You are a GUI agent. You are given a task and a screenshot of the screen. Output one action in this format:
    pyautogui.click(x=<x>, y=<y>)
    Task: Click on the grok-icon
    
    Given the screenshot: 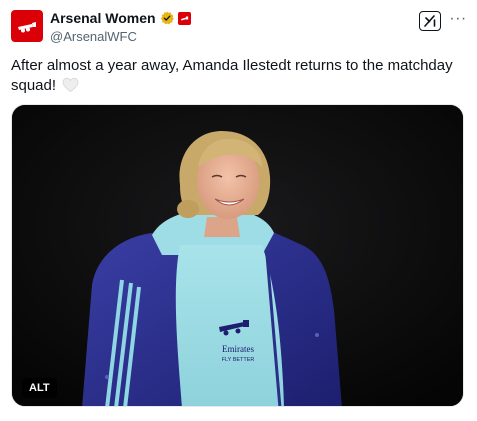 What is the action you would take?
    pyautogui.click(x=430, y=21)
    